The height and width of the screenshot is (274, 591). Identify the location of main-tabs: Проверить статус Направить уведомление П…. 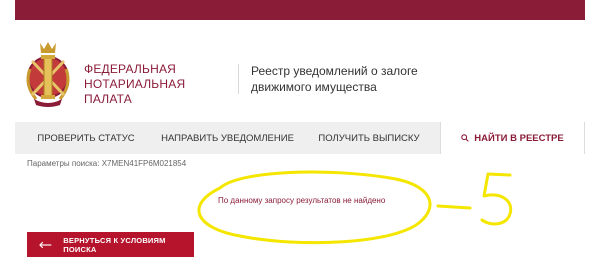
(300, 138).